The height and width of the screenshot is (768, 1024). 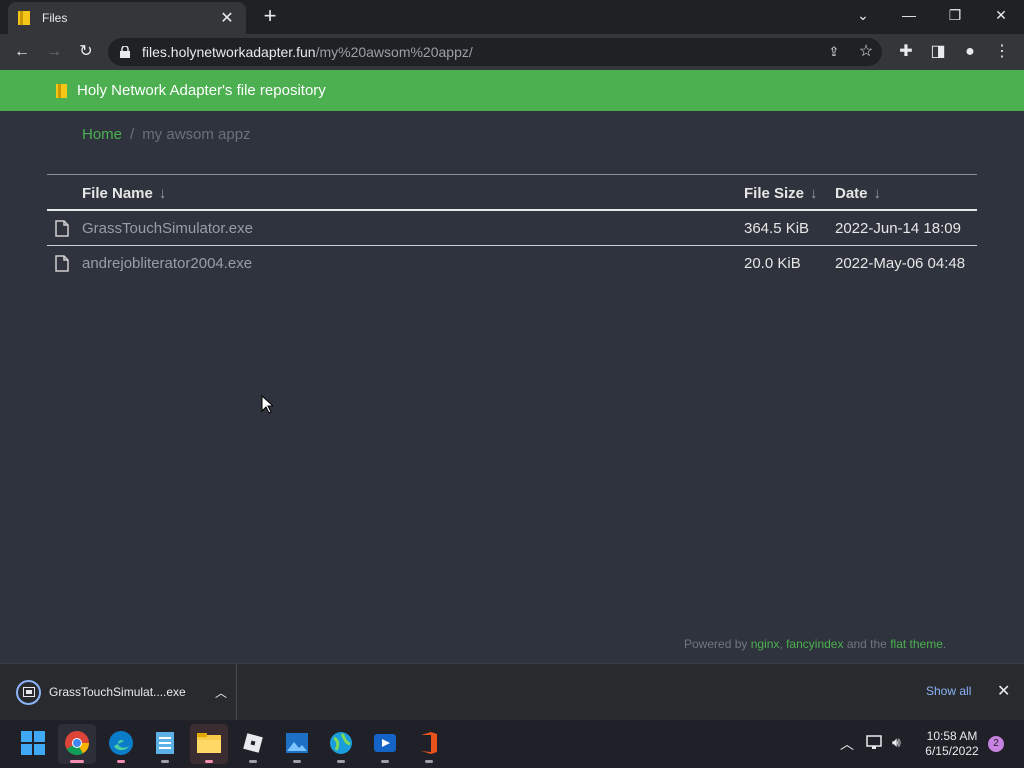 I want to click on breadcrumb: Home / my awsom appz, so click(x=166, y=134).